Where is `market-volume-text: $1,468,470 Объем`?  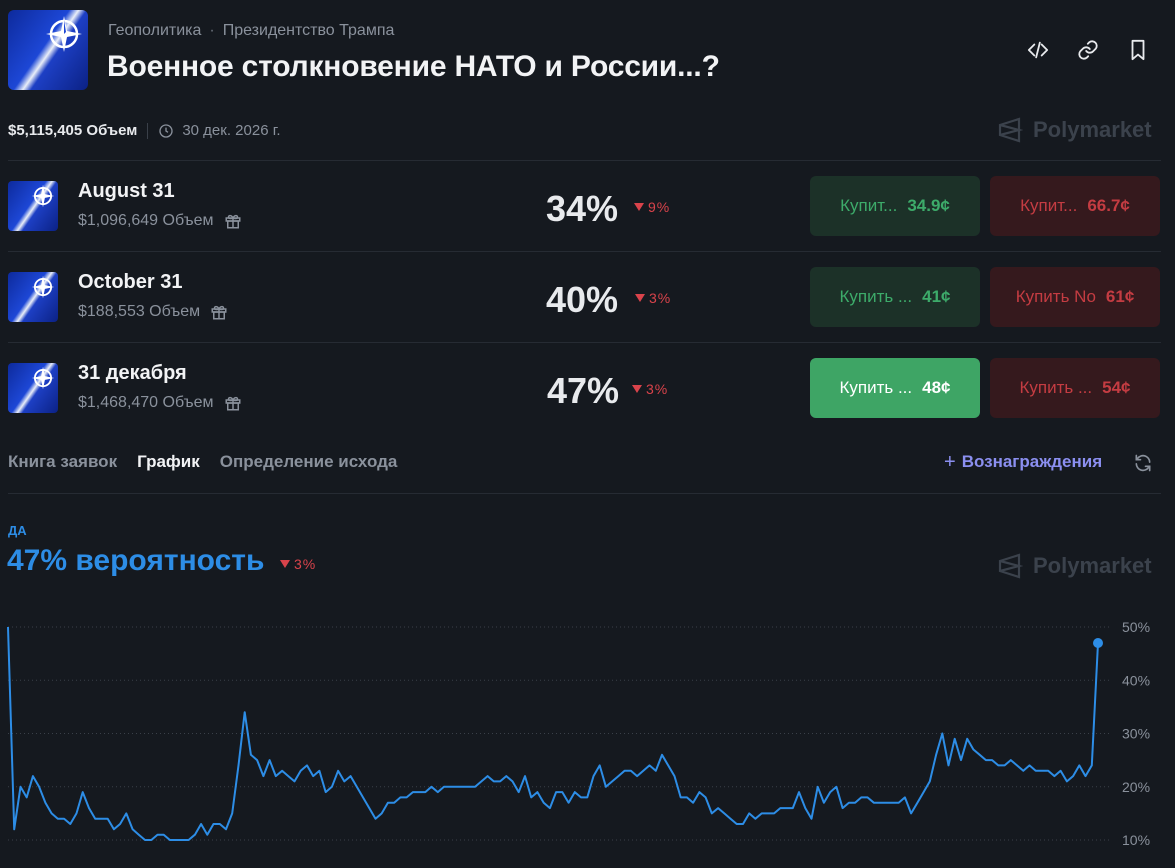 market-volume-text: $1,468,470 Объем is located at coordinates (146, 402).